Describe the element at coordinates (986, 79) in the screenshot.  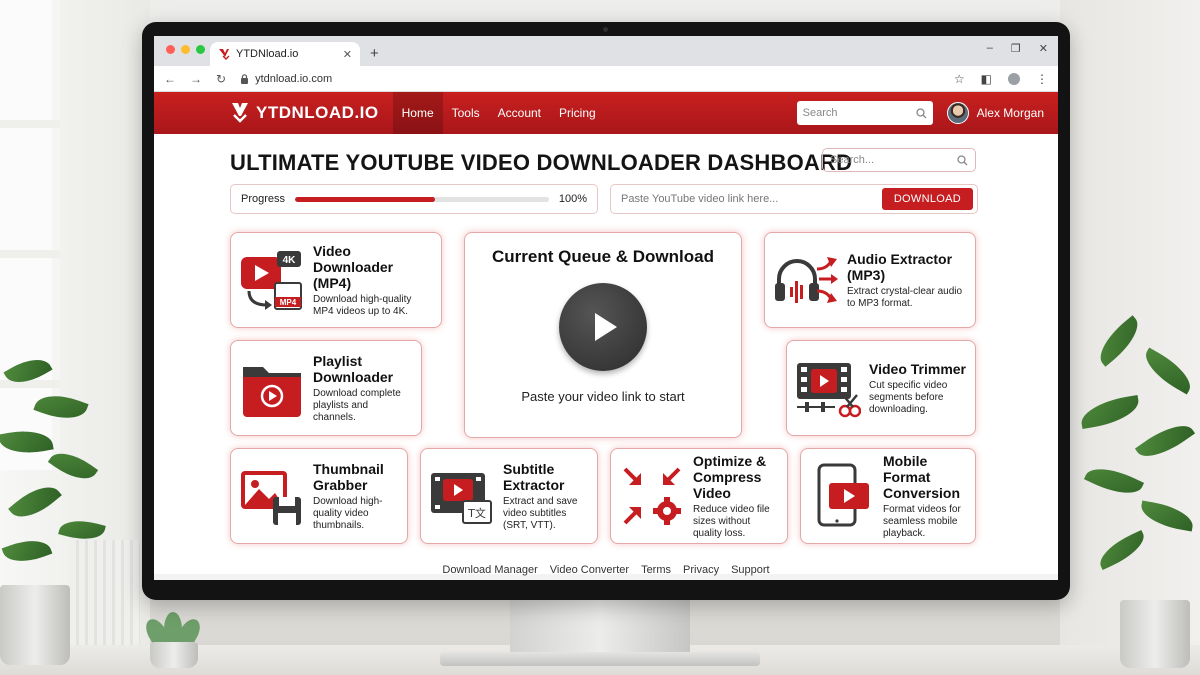
I see `sidepanel-icon: ◧` at that location.